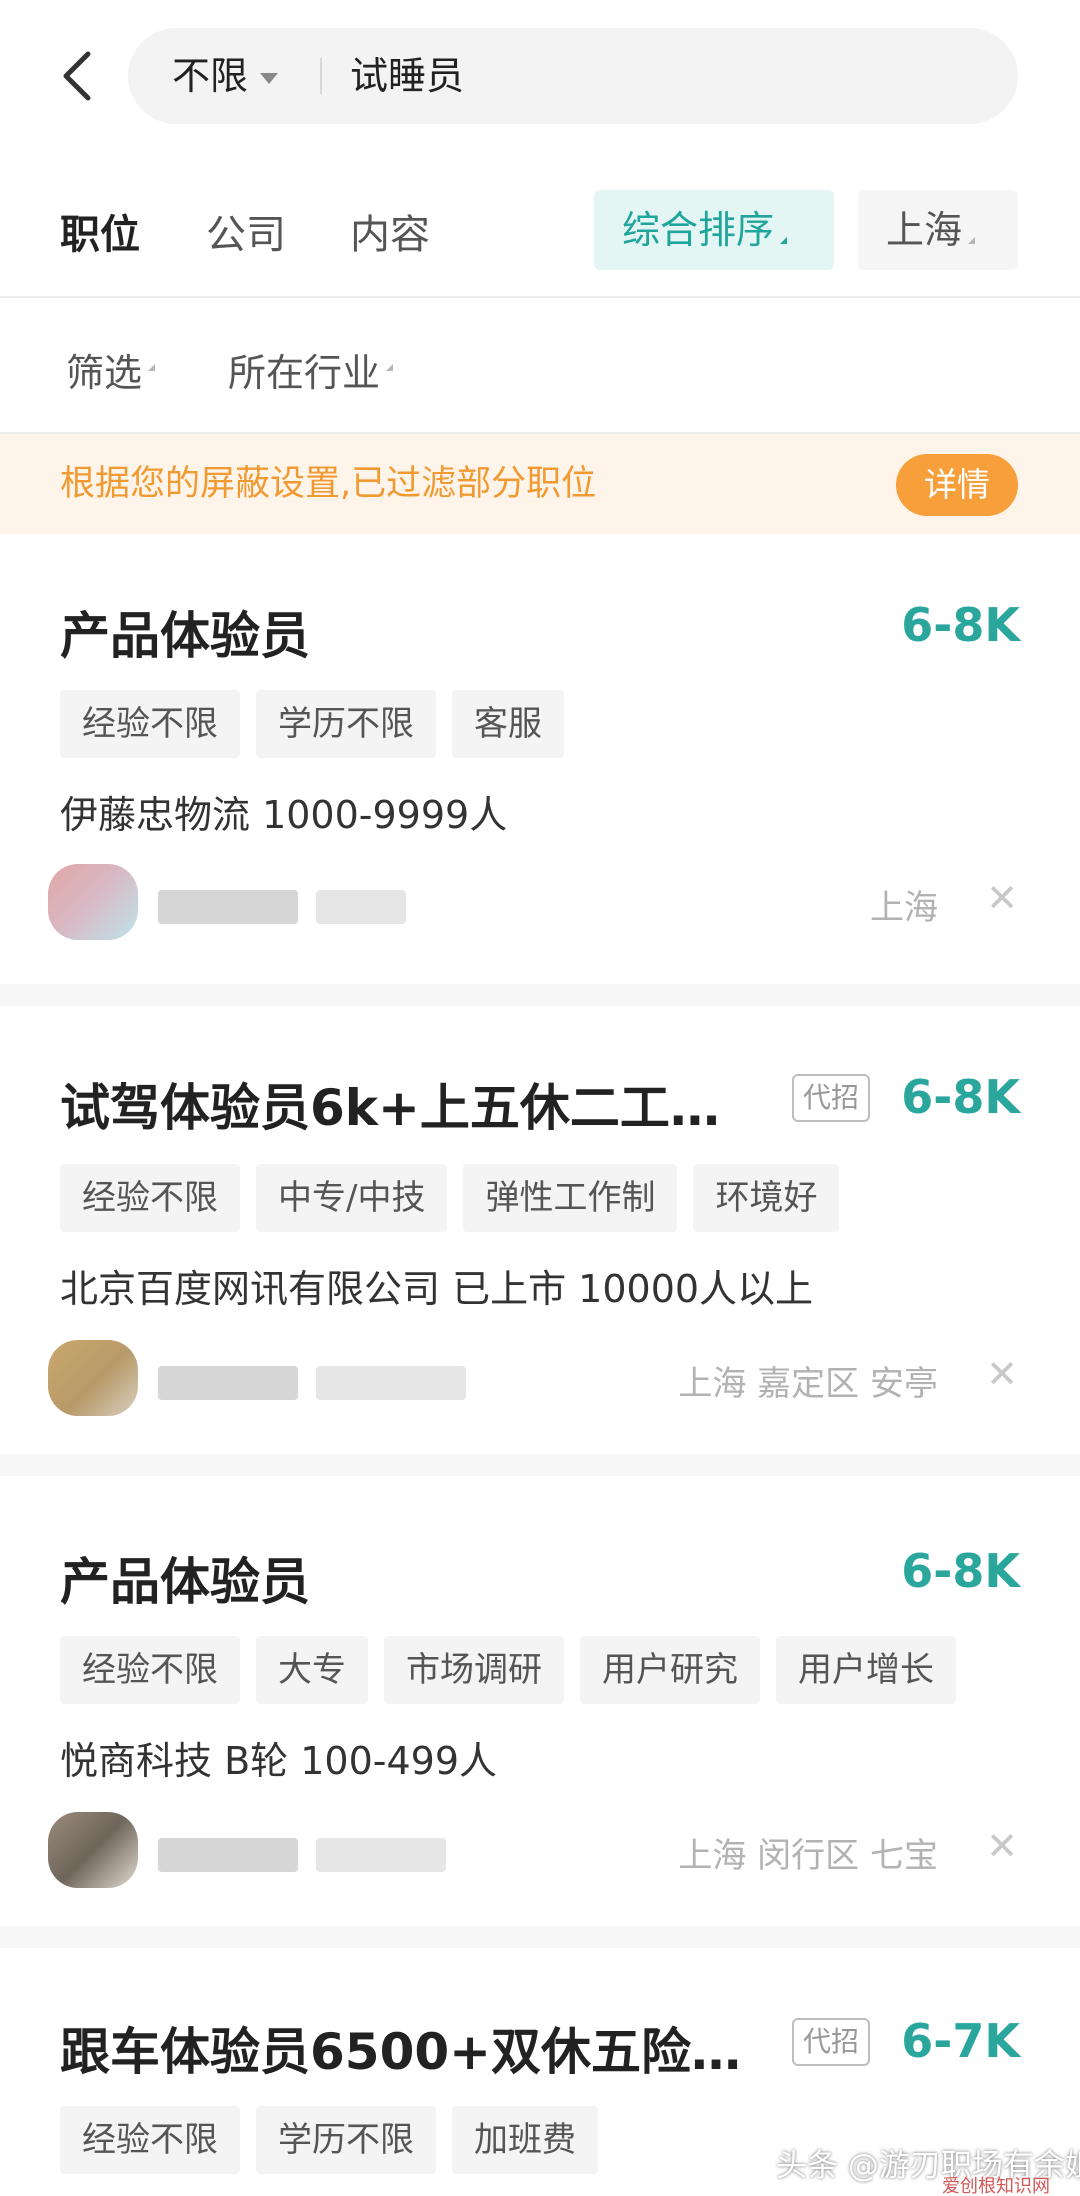 This screenshot has height=2196, width=1080. Describe the element at coordinates (960, 2041) in the screenshot. I see `job-salary: 6-7K` at that location.